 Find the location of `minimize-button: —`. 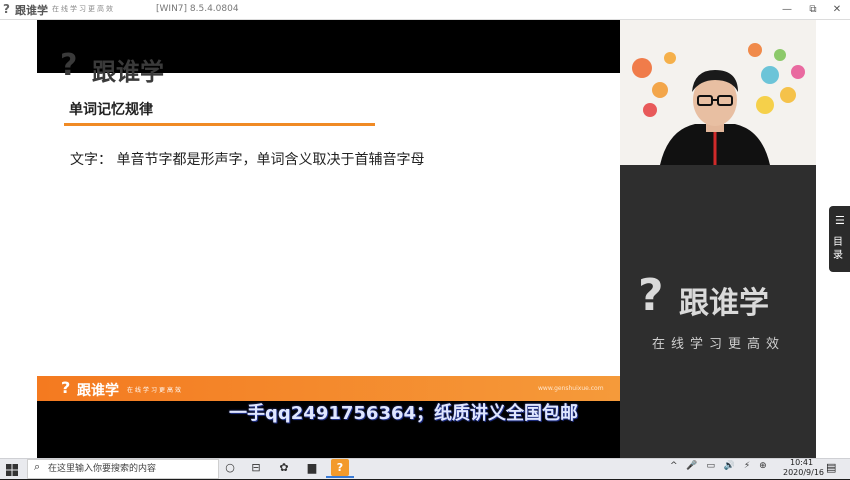

minimize-button: — is located at coordinates (787, 9).